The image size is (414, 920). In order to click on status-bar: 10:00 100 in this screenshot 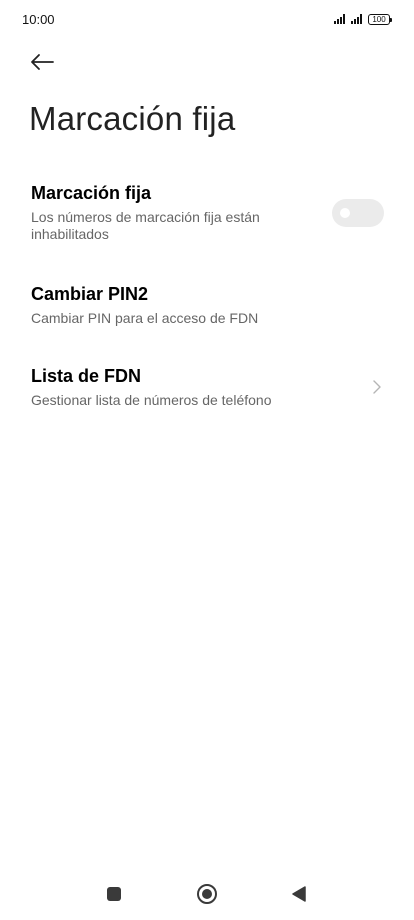, I will do `click(207, 19)`.